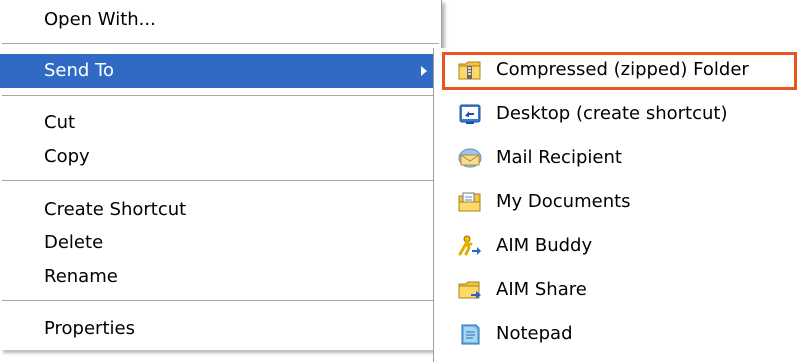 The height and width of the screenshot is (362, 807). I want to click on menu-item-rename: Rename, so click(220, 277).